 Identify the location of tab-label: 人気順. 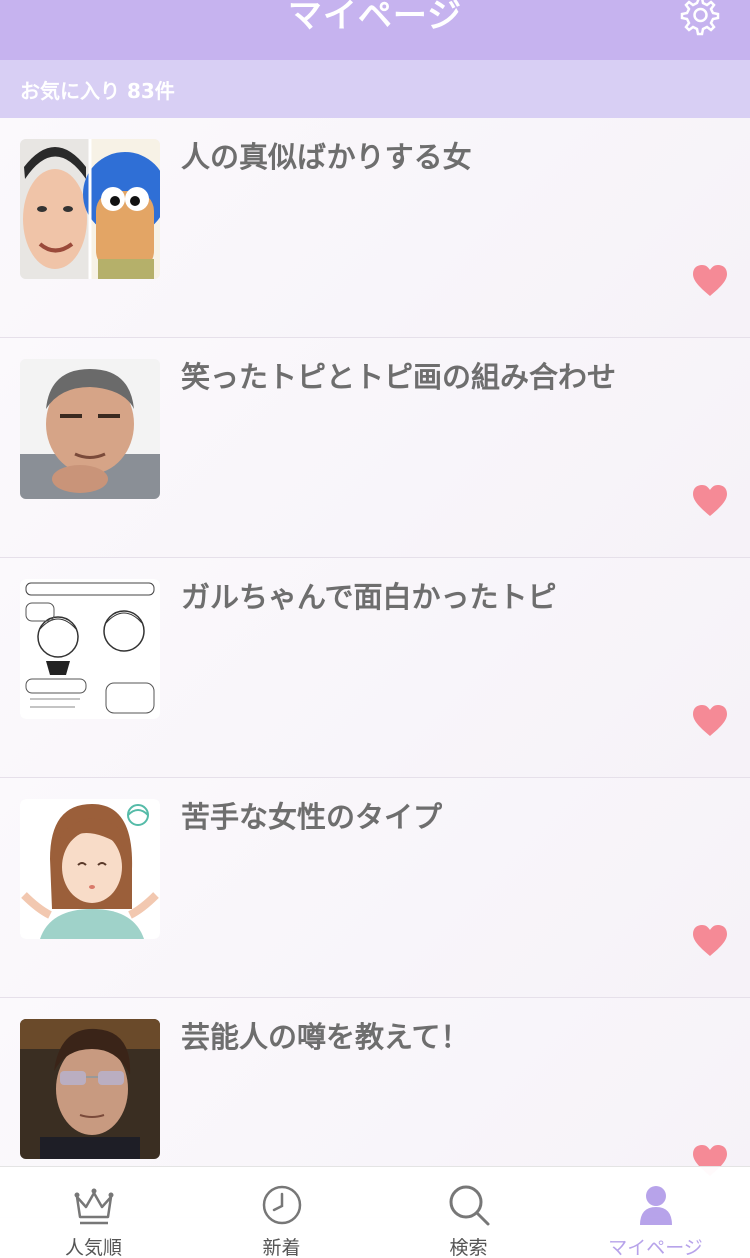
(93, 1247).